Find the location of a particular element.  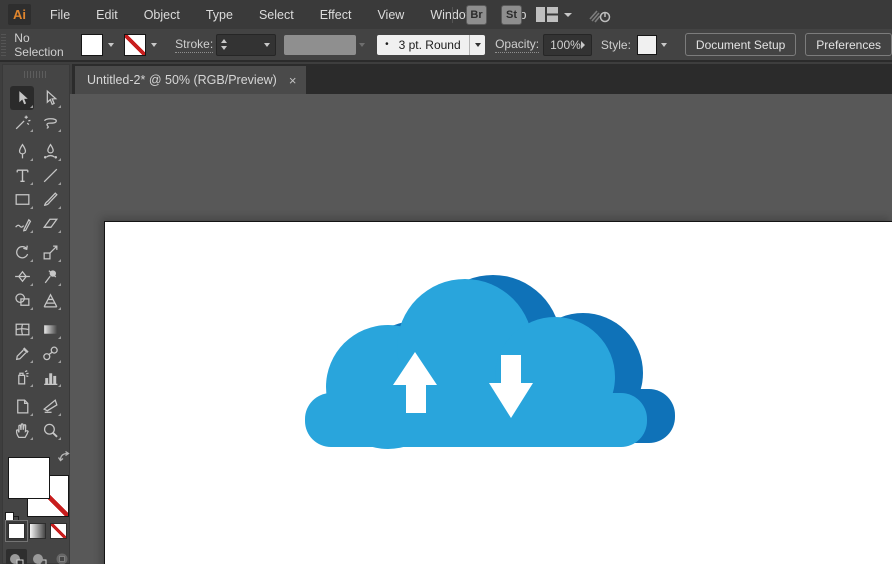

style-control is located at coordinates (654, 45).